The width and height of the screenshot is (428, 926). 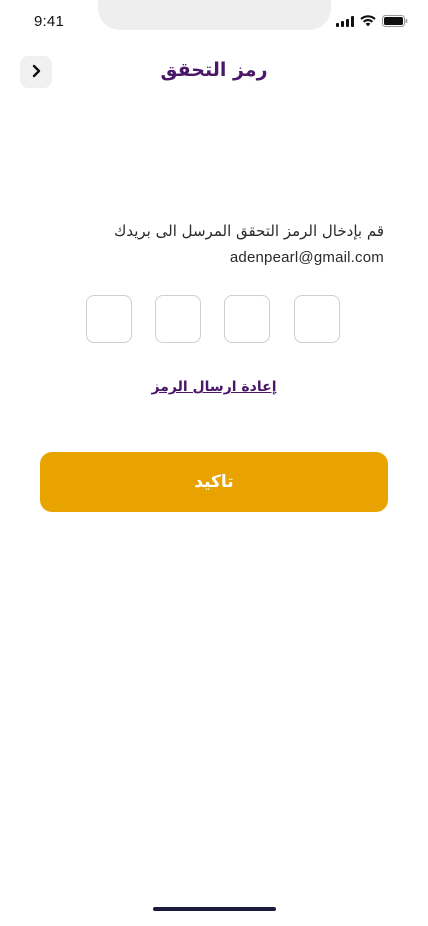 I want to click on confirm-button-label: تاكيد, so click(x=214, y=482).